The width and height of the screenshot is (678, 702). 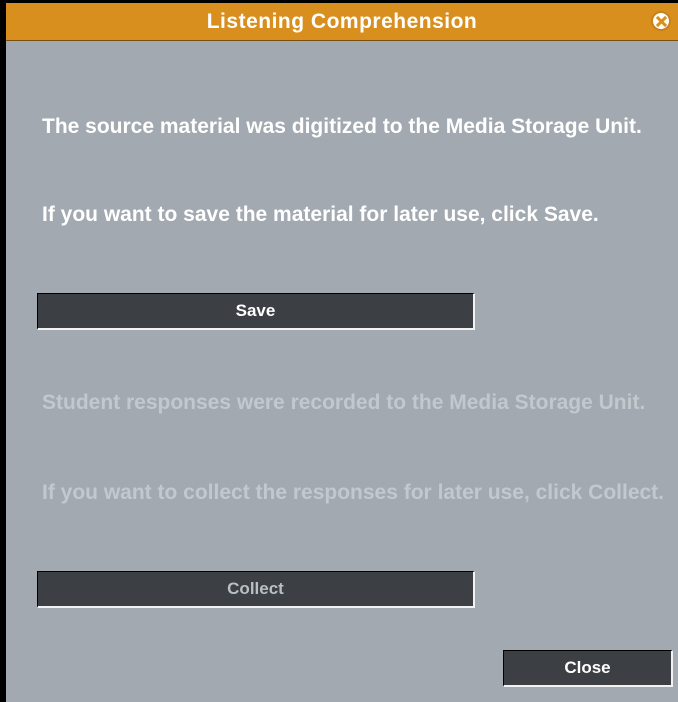 I want to click on save-button: Save, so click(x=256, y=311).